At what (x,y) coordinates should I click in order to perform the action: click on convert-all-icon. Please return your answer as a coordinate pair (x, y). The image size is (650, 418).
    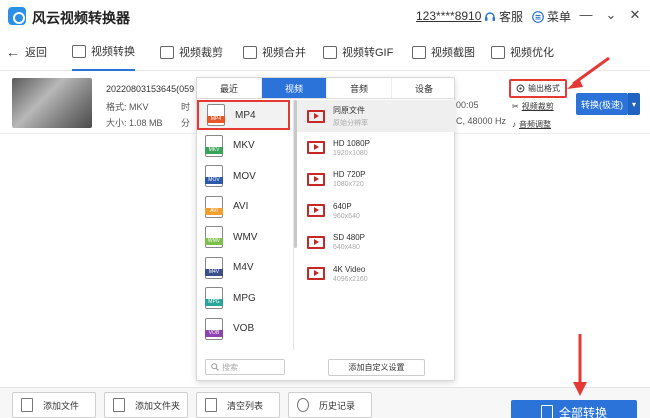
    Looking at the image, I should click on (546, 411).